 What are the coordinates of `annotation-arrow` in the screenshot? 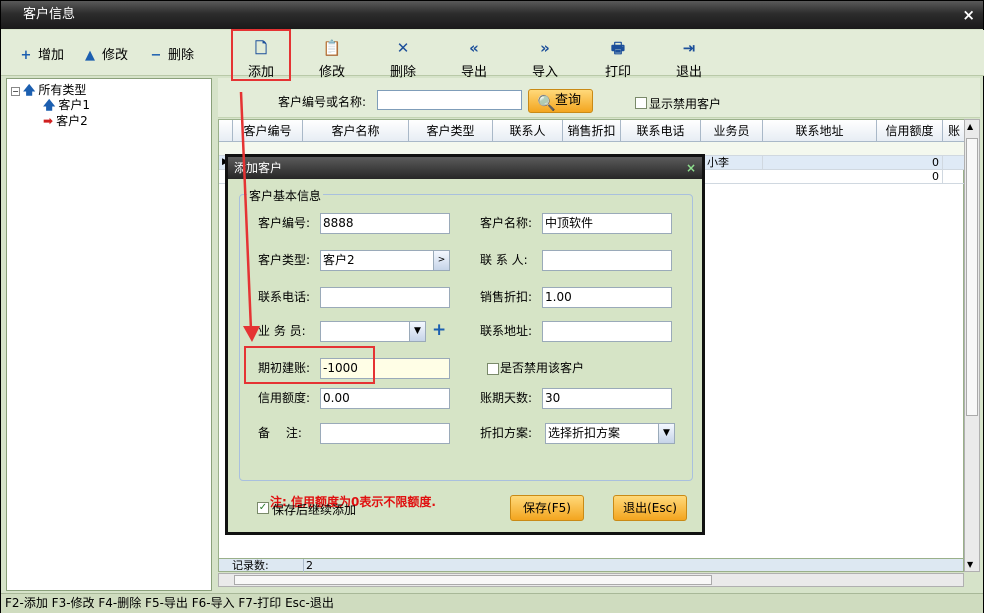 It's located at (249, 216).